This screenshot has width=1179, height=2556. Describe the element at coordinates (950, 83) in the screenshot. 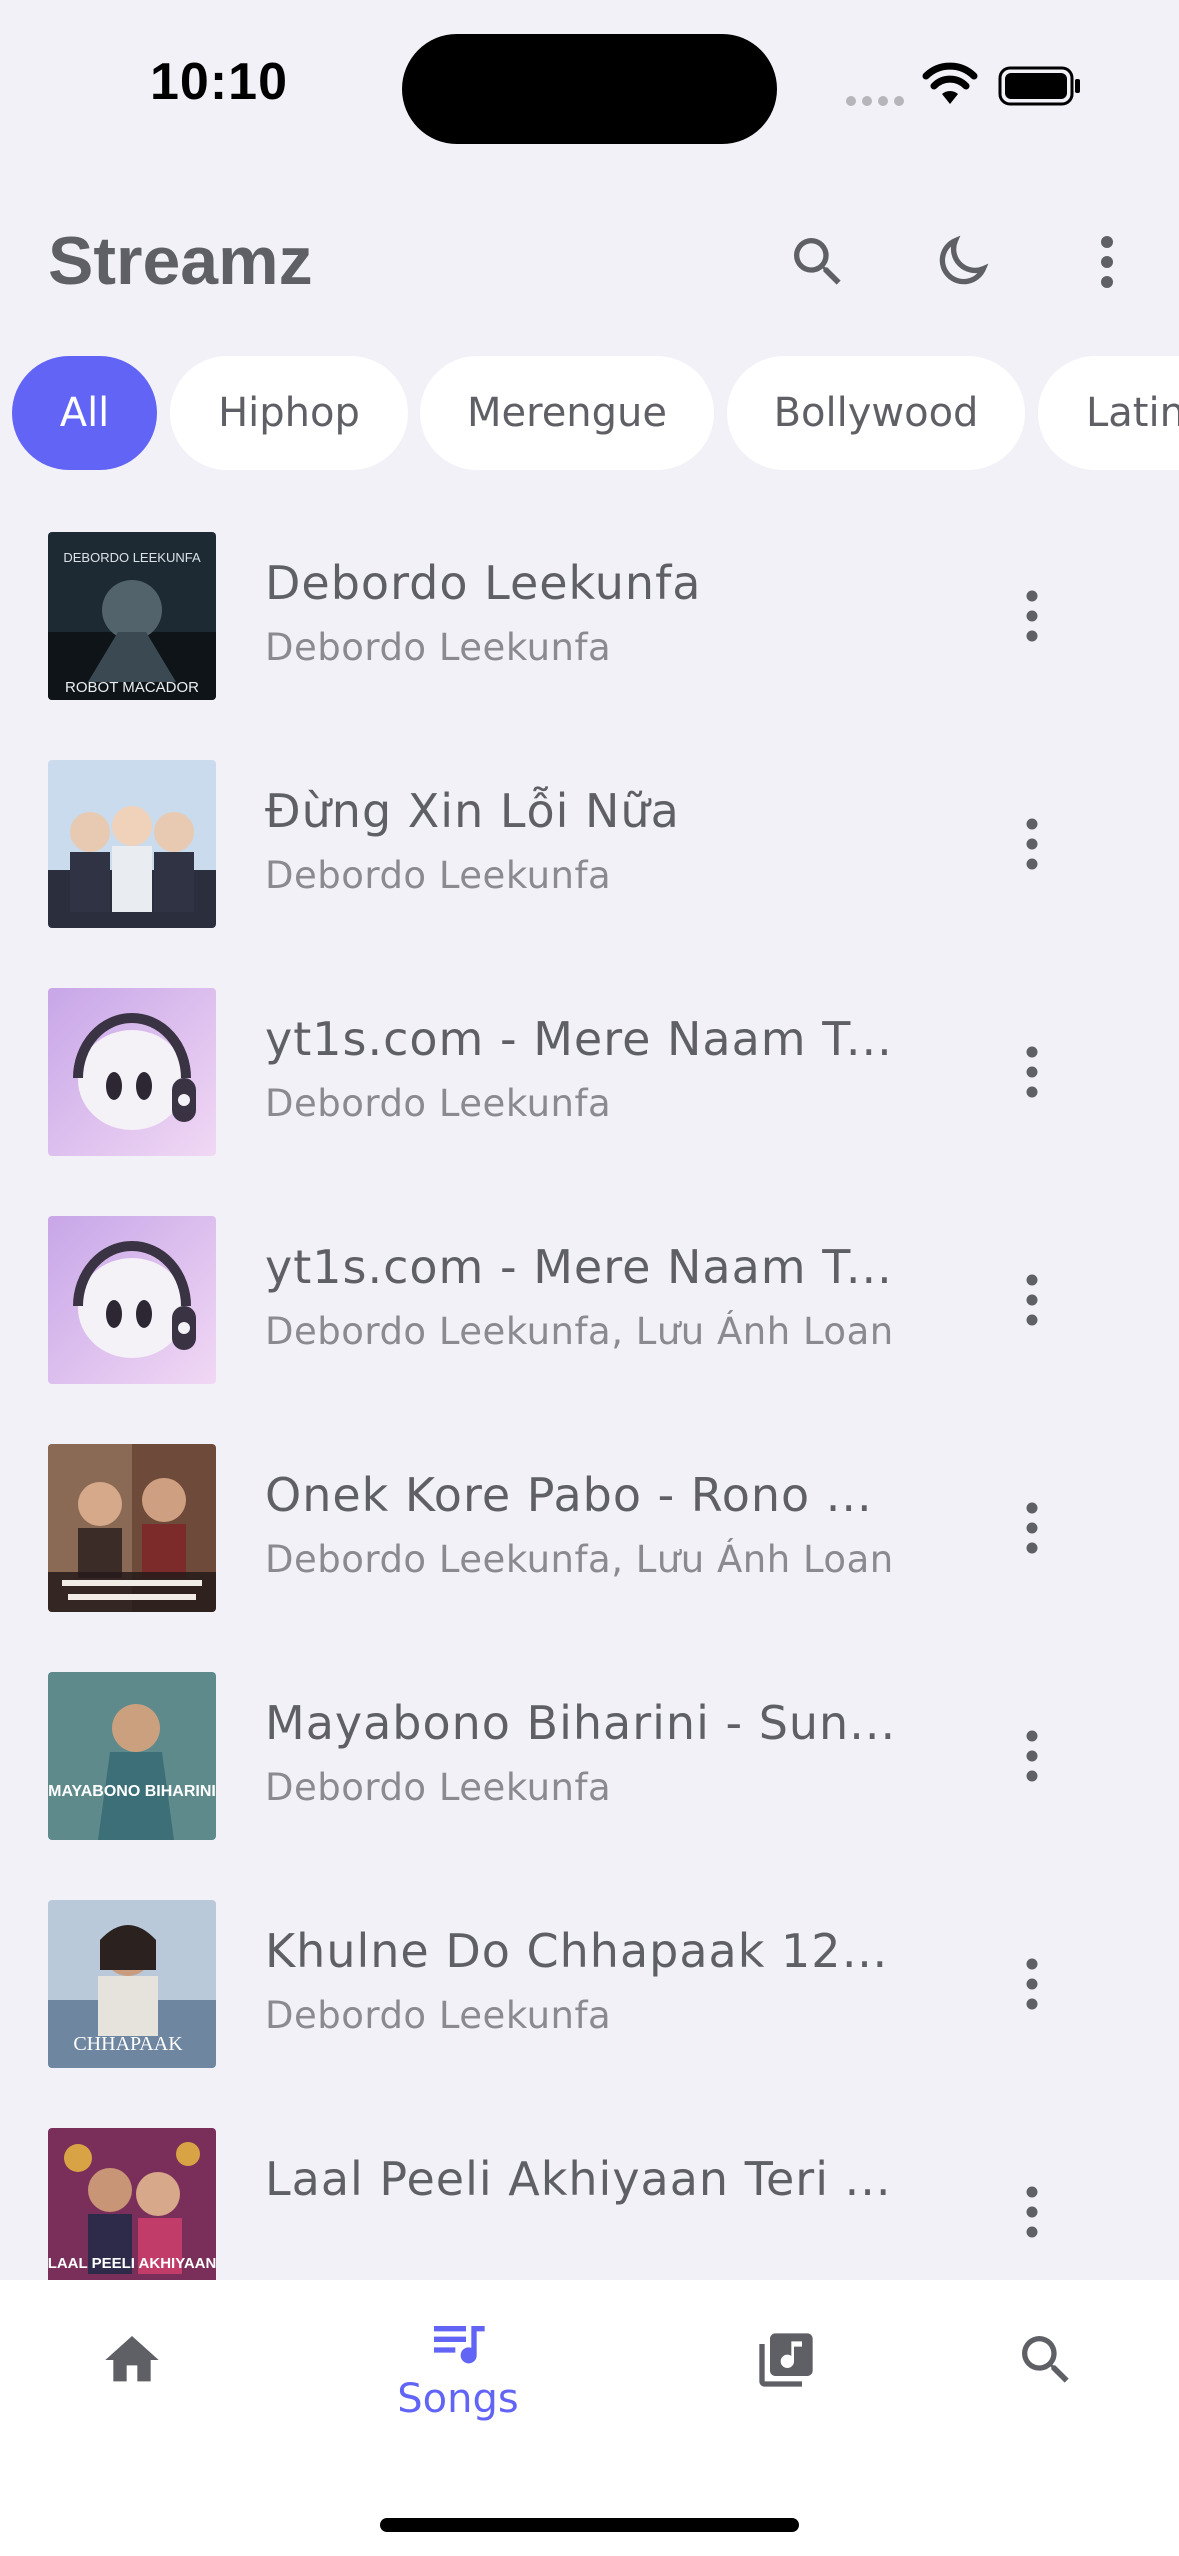

I see `wifi-icon` at that location.